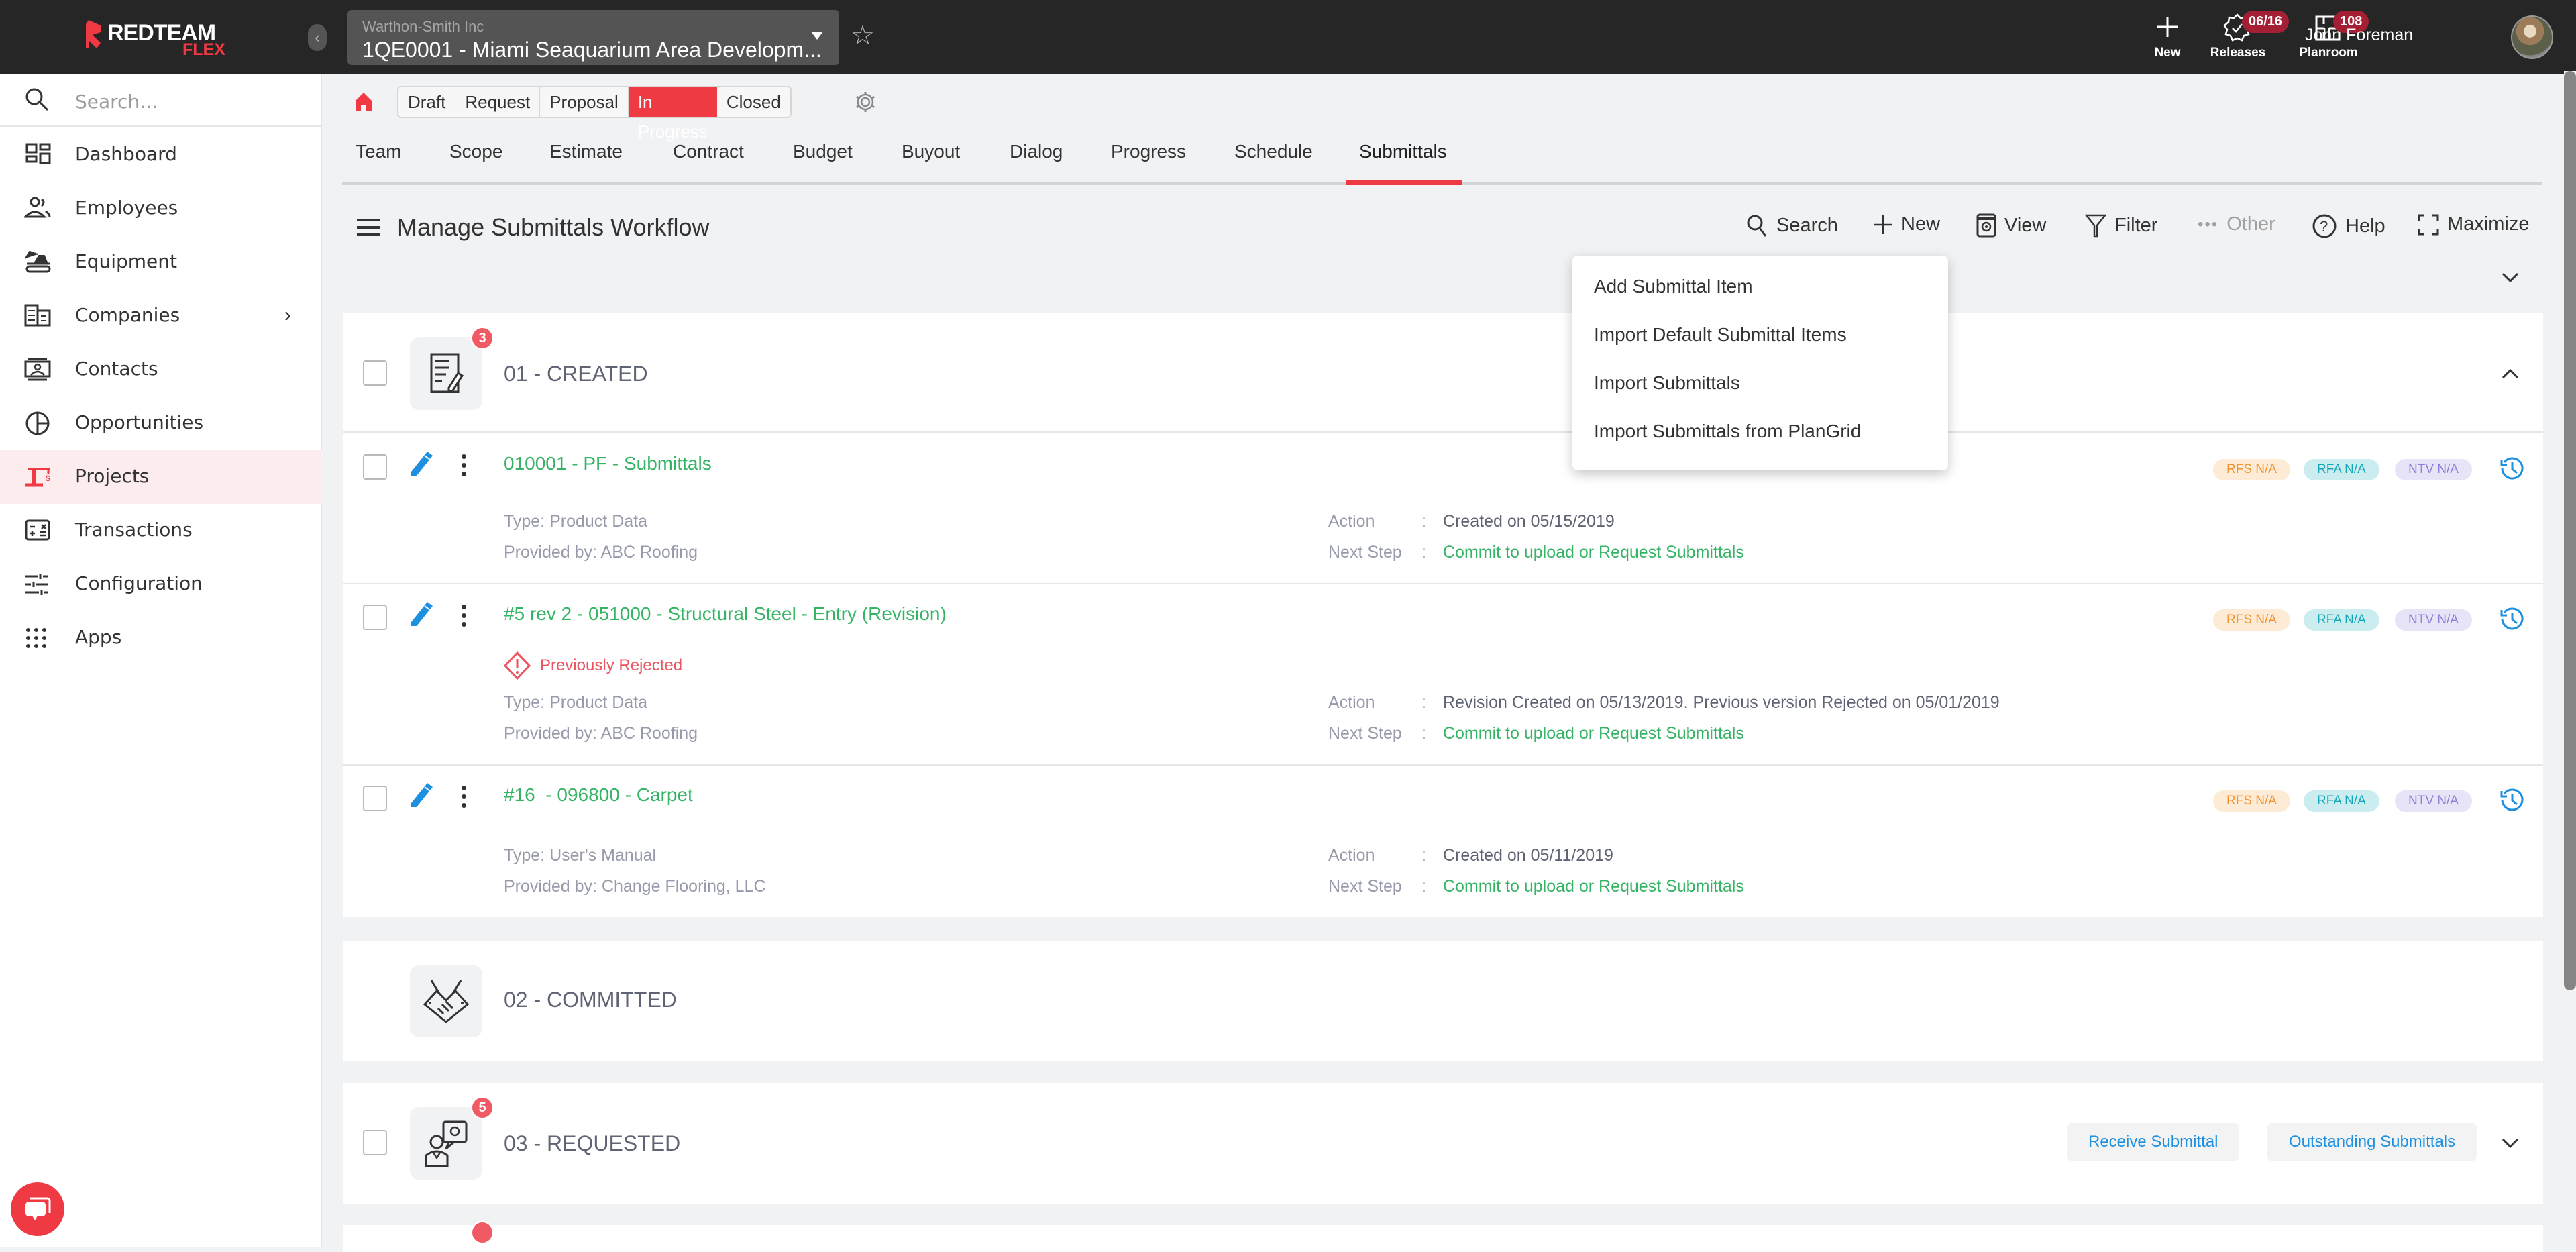  What do you see at coordinates (708, 151) in the screenshot?
I see `tab-contract: Contract` at bounding box center [708, 151].